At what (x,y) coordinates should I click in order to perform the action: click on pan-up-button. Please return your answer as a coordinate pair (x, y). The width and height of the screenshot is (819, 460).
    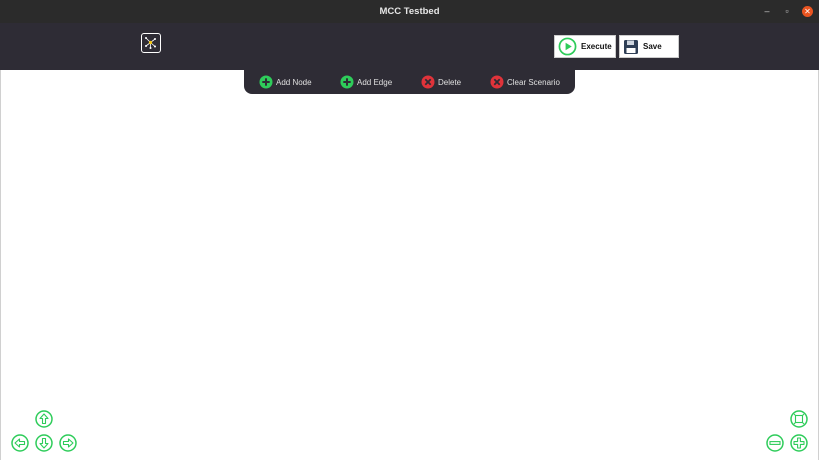
    Looking at the image, I should click on (44, 419).